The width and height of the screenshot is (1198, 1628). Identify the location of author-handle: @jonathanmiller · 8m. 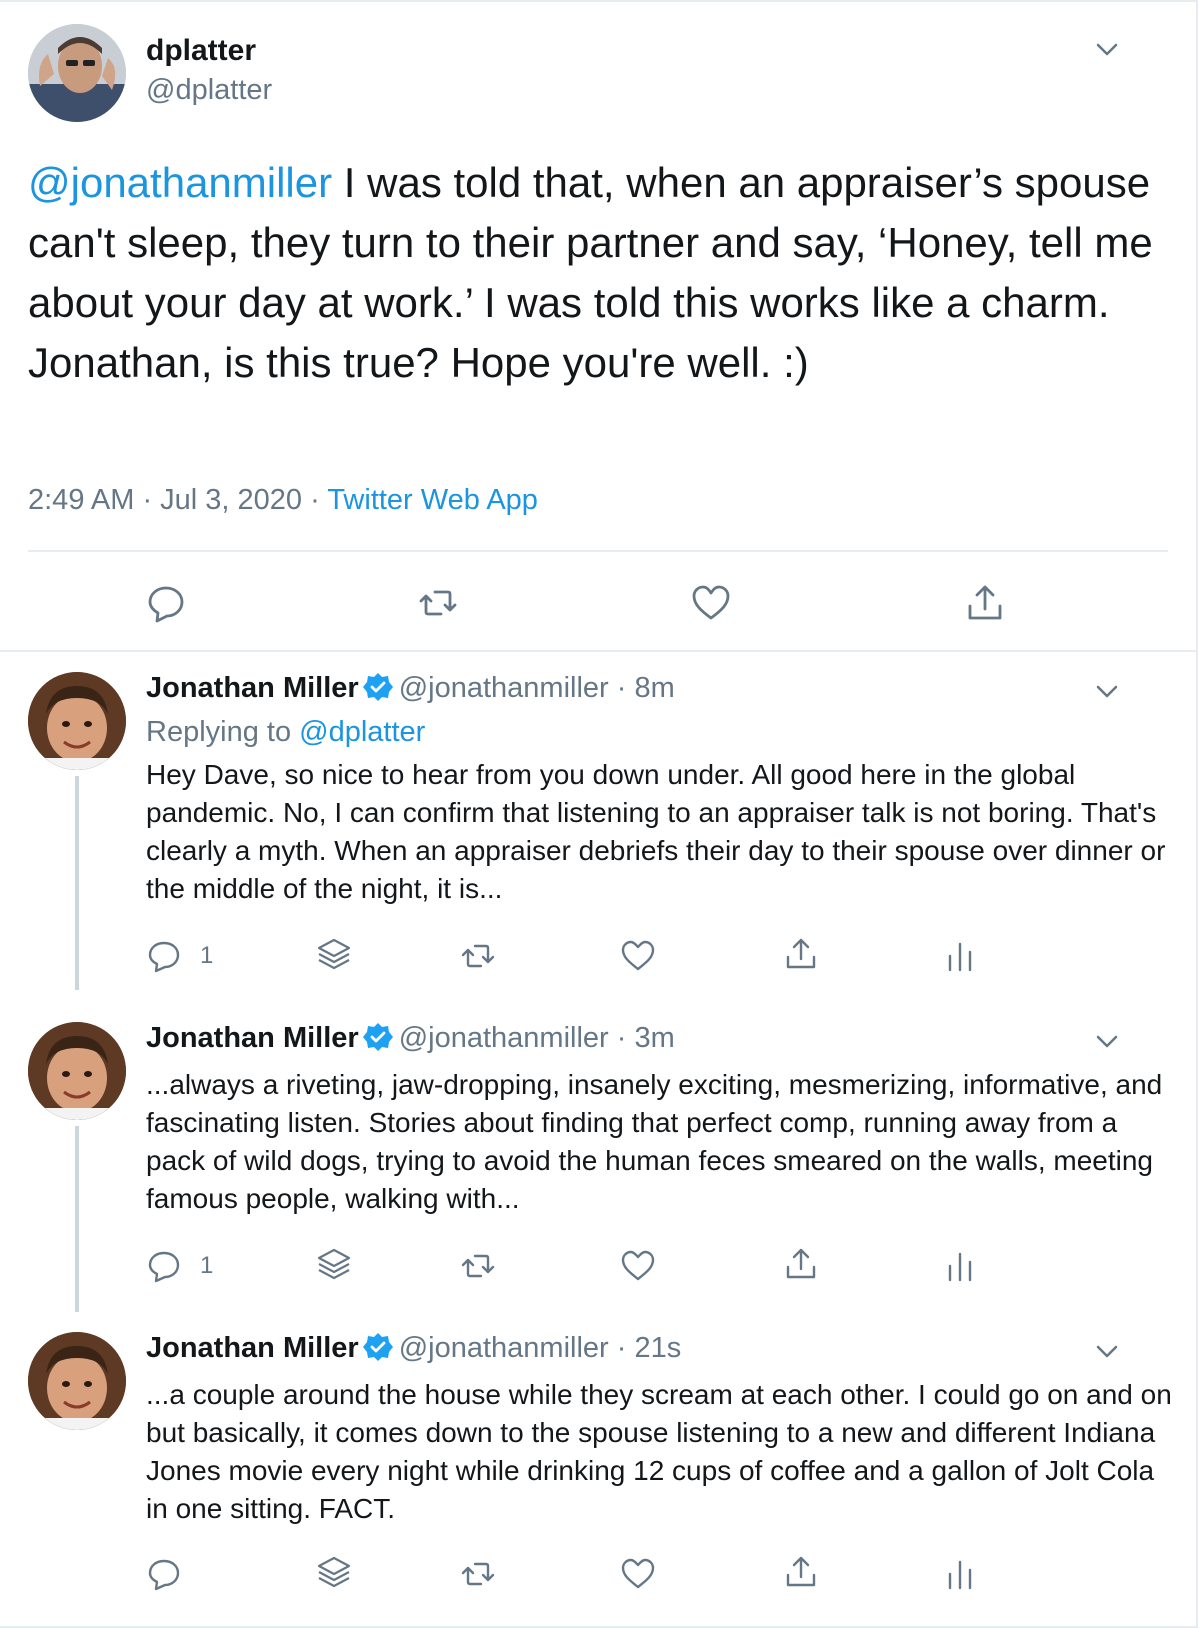
(537, 688).